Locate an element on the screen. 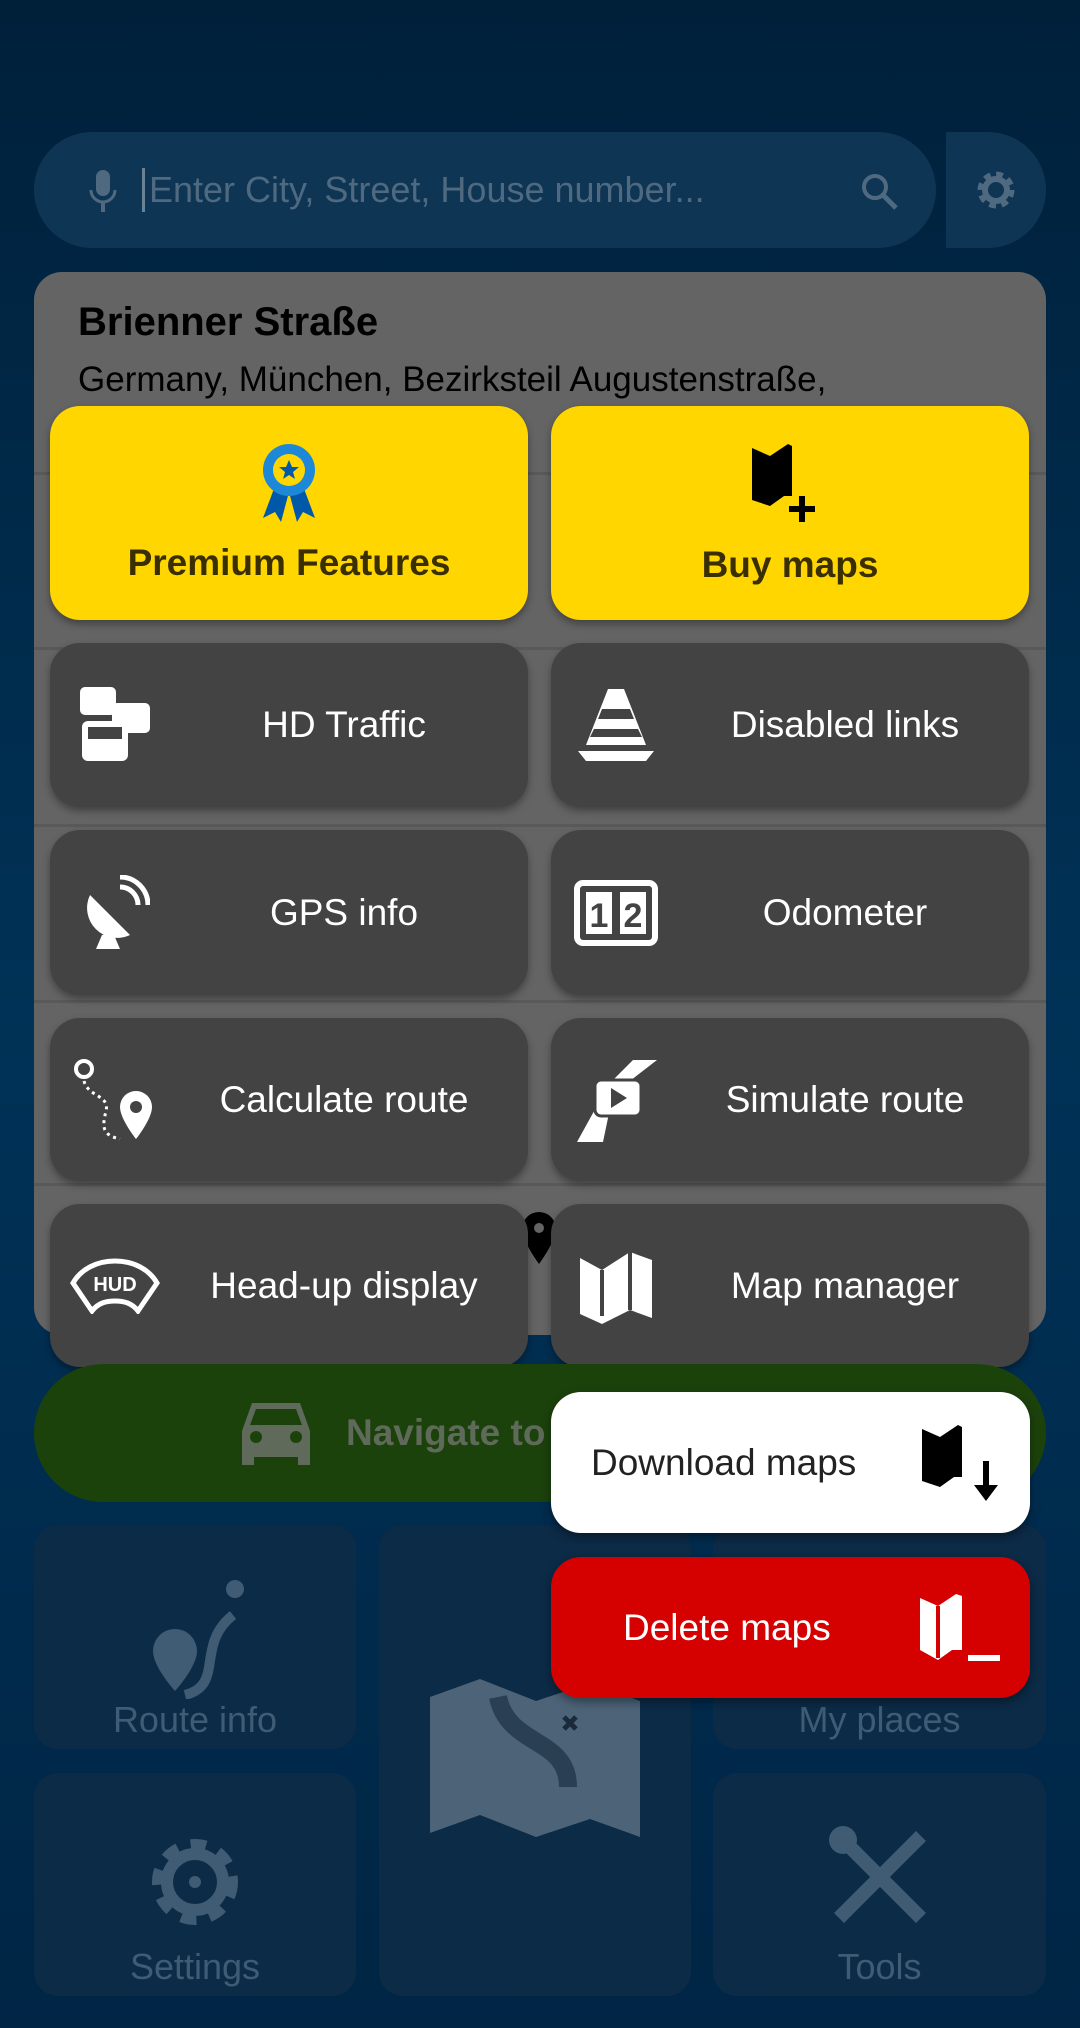 Image resolution: width=1080 pixels, height=2028 pixels. settings-tile: Settings is located at coordinates (195, 1884).